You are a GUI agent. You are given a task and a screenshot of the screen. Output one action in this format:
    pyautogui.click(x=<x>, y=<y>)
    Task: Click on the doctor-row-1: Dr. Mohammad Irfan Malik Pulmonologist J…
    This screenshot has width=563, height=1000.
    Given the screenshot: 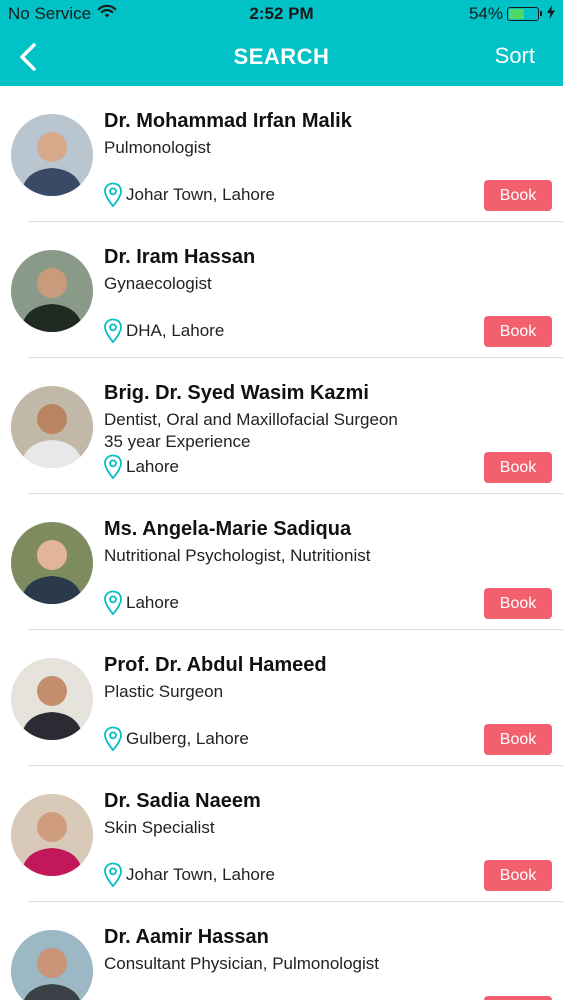 What is the action you would take?
    pyautogui.click(x=281, y=154)
    